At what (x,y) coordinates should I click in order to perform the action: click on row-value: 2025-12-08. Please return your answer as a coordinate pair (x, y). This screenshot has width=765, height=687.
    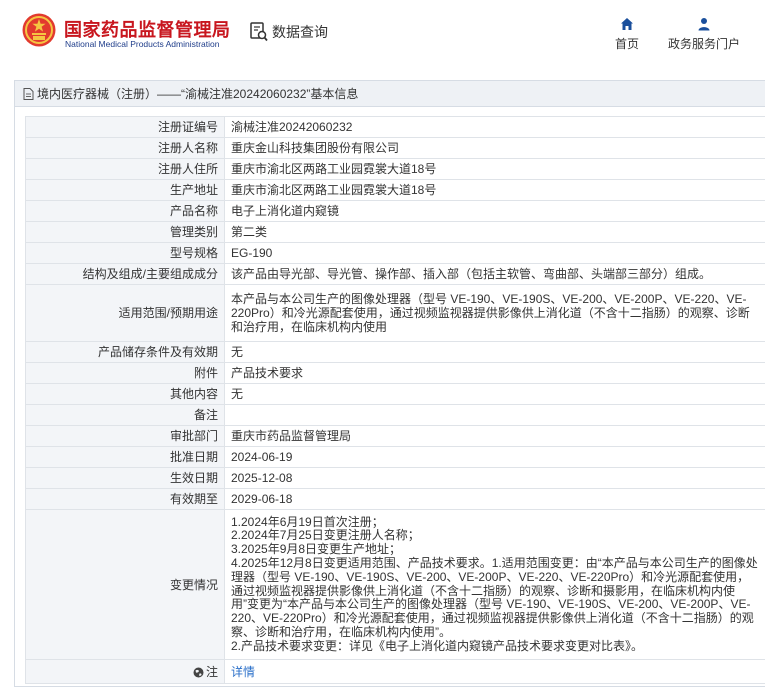
    Looking at the image, I should click on (494, 478).